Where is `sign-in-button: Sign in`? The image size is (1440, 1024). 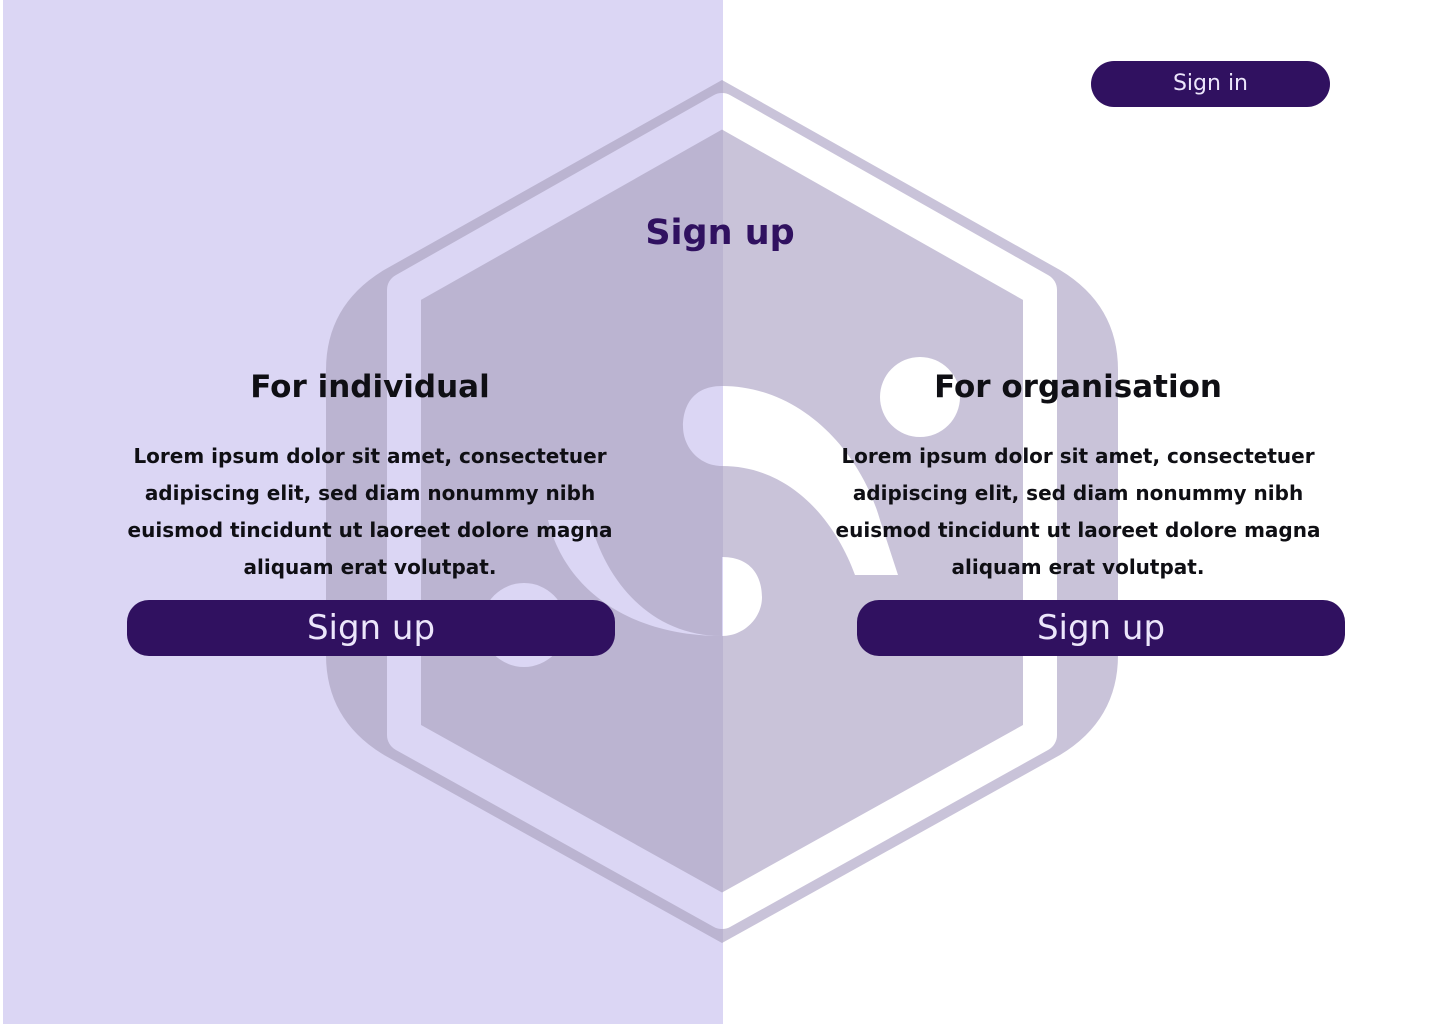 sign-in-button: Sign in is located at coordinates (1210, 84).